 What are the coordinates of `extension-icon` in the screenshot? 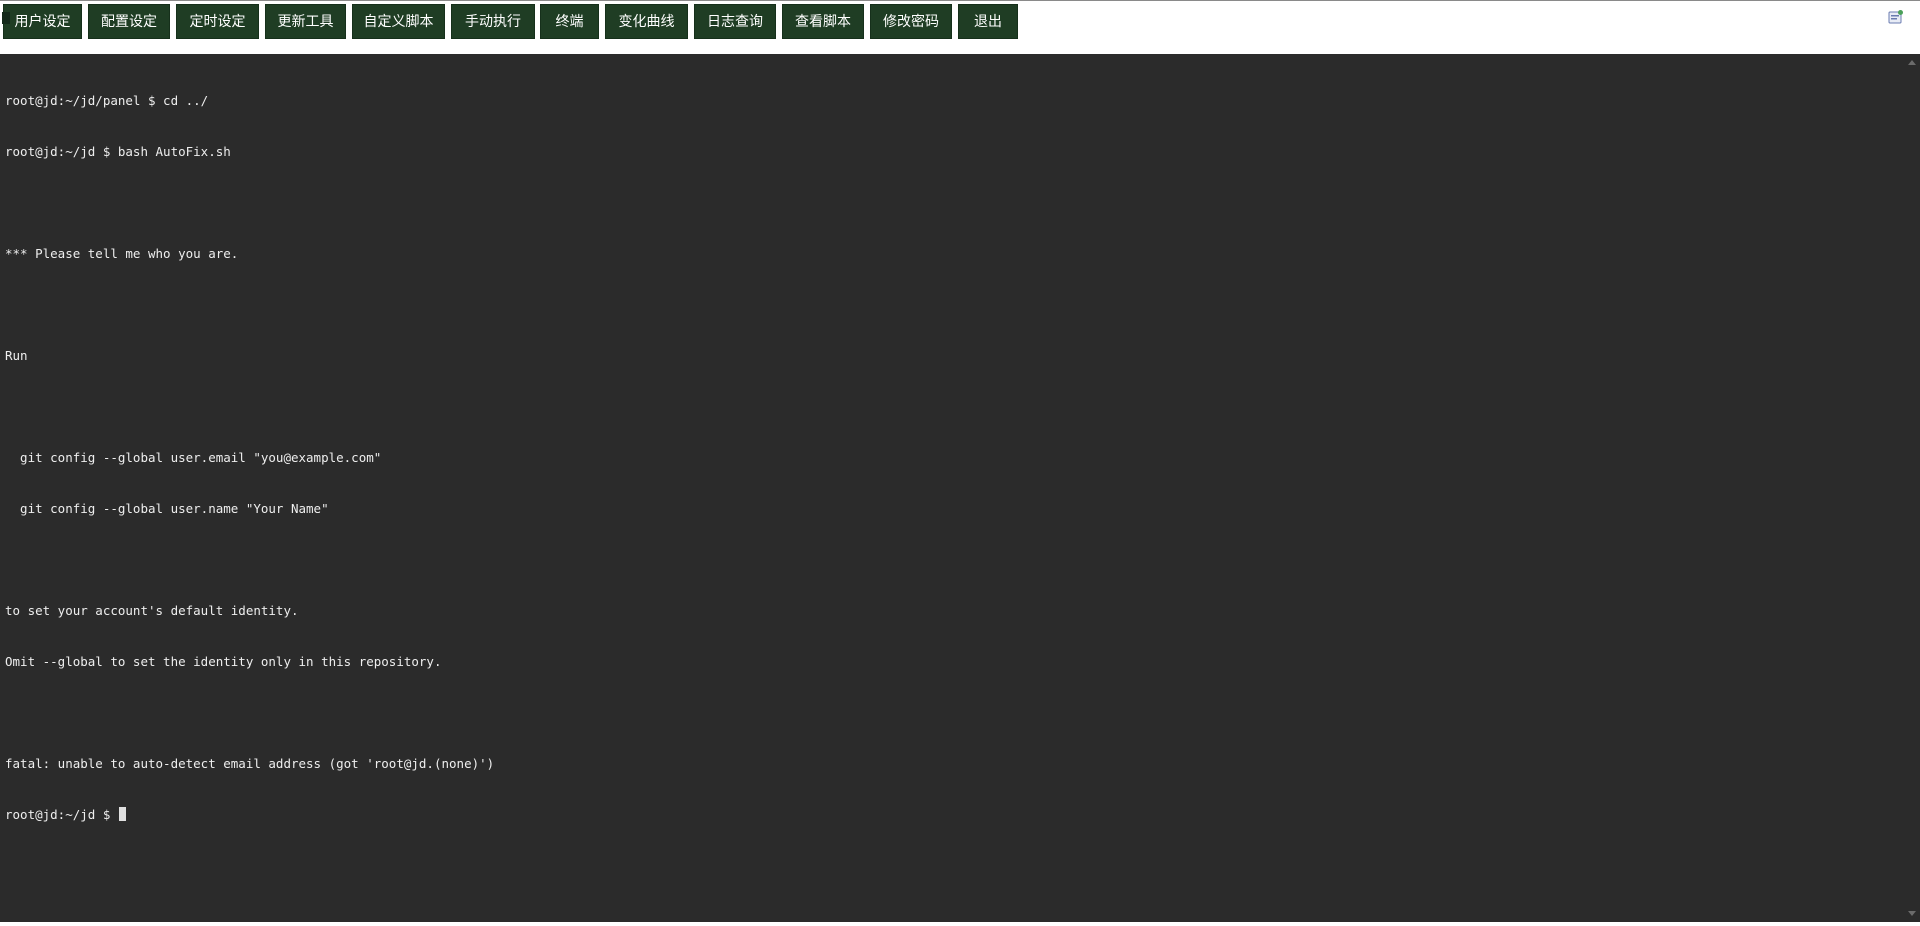 It's located at (1896, 17).